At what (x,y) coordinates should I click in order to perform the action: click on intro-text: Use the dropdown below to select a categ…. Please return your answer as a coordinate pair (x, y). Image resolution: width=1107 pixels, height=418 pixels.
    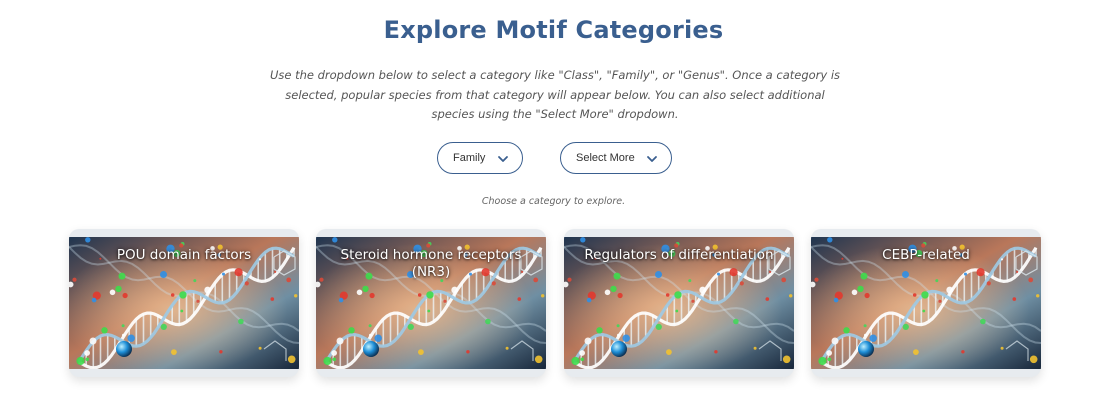
    Looking at the image, I should click on (555, 94).